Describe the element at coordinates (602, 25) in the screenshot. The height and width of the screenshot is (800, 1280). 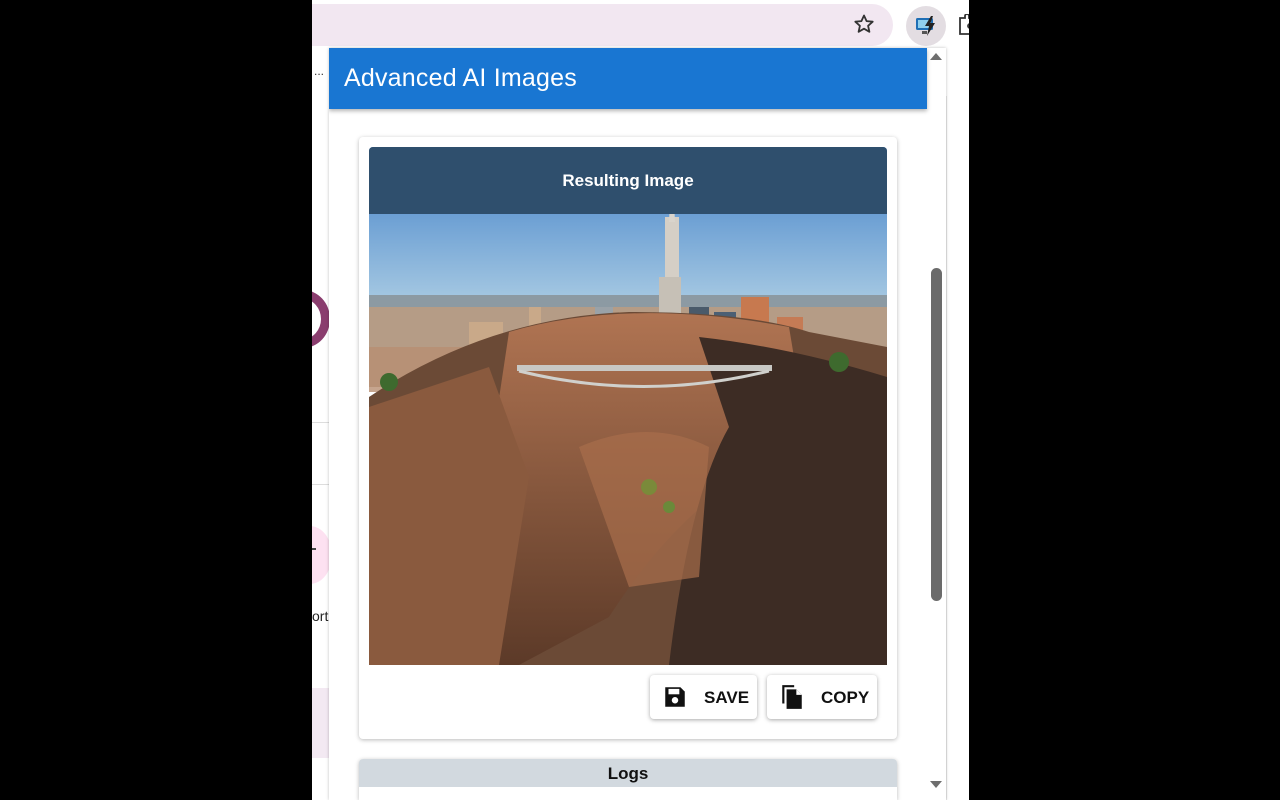
I see `address-bar` at that location.